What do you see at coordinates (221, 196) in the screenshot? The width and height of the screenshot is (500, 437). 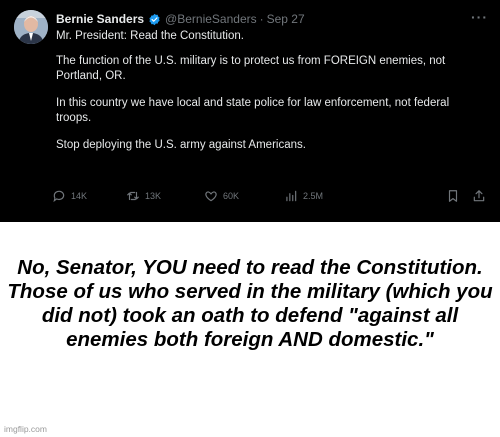 I see `like-button: 60K` at bounding box center [221, 196].